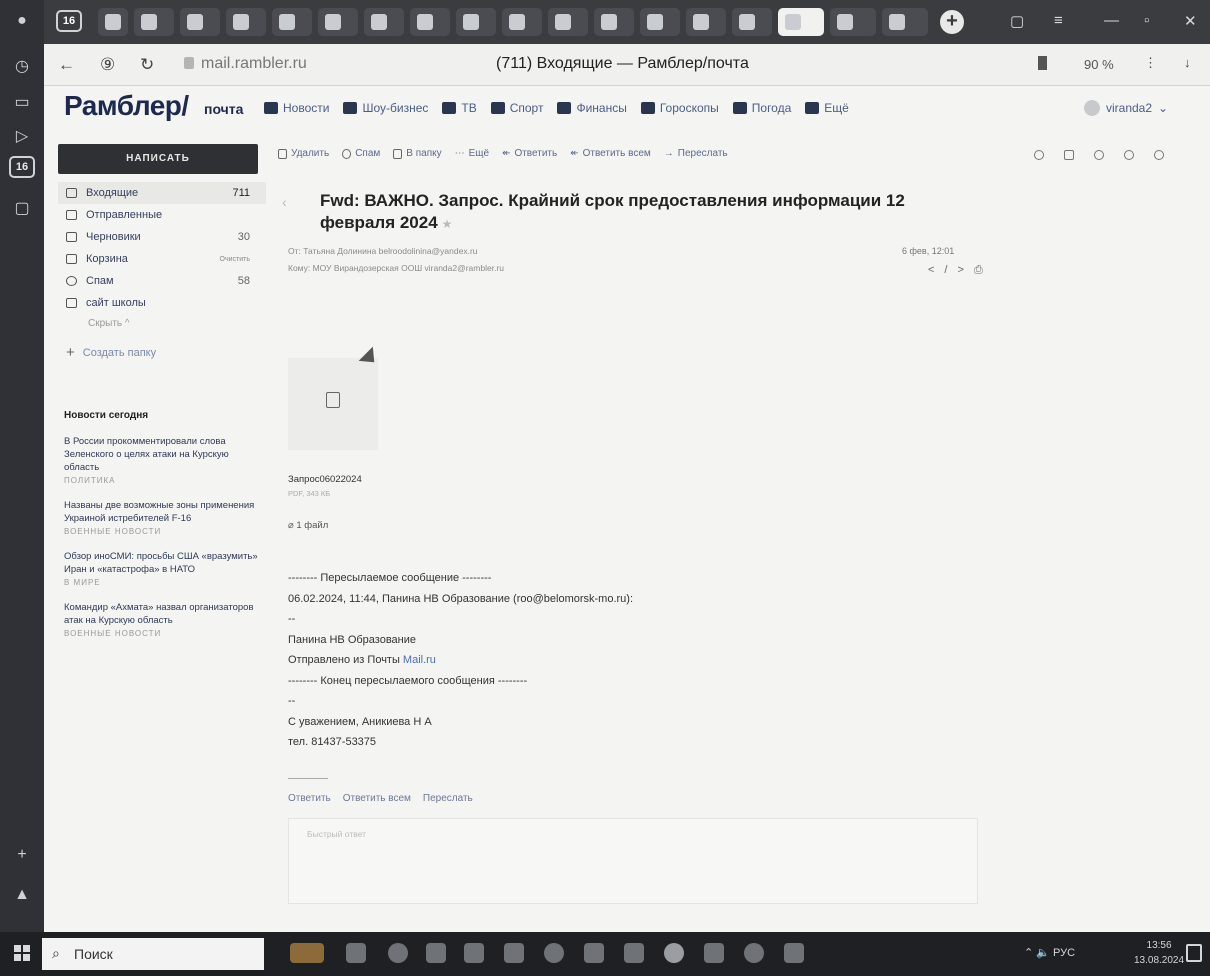  Describe the element at coordinates (325, 479) in the screenshot. I see `attachment-name: Запрос06022024` at that location.